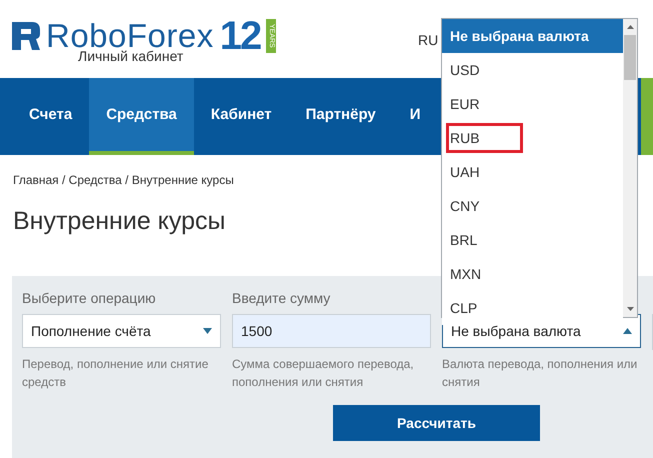 This screenshot has height=458, width=653. What do you see at coordinates (89, 299) in the screenshot?
I see `field-label: Выберите операцию` at bounding box center [89, 299].